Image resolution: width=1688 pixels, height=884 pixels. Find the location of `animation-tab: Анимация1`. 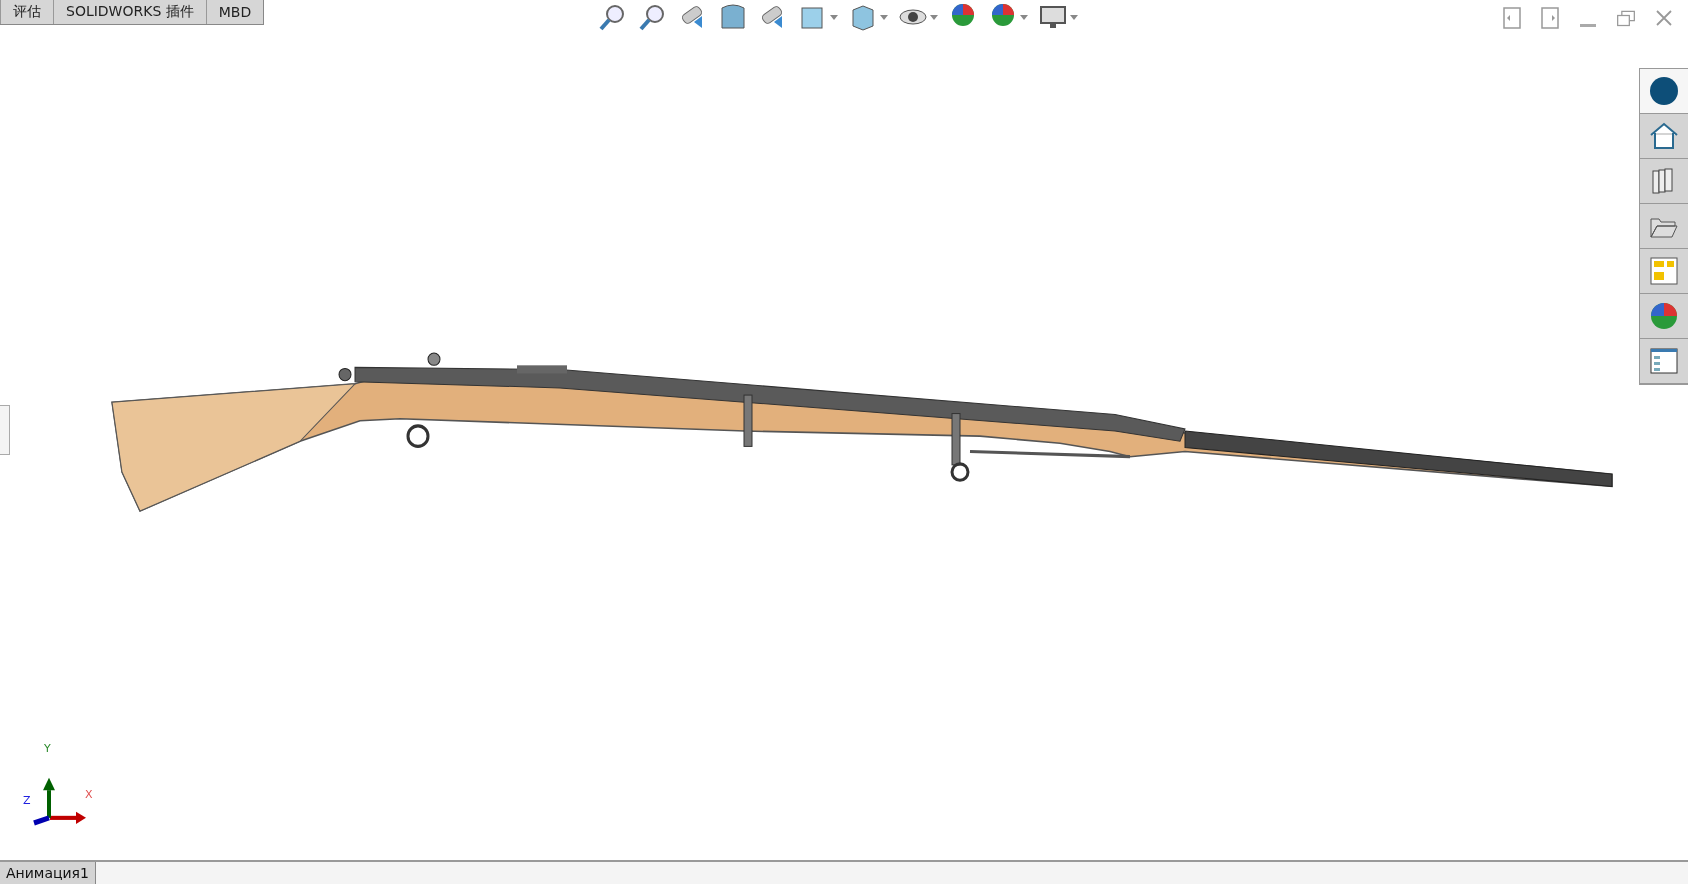

animation-tab: Анимация1 is located at coordinates (48, 873).